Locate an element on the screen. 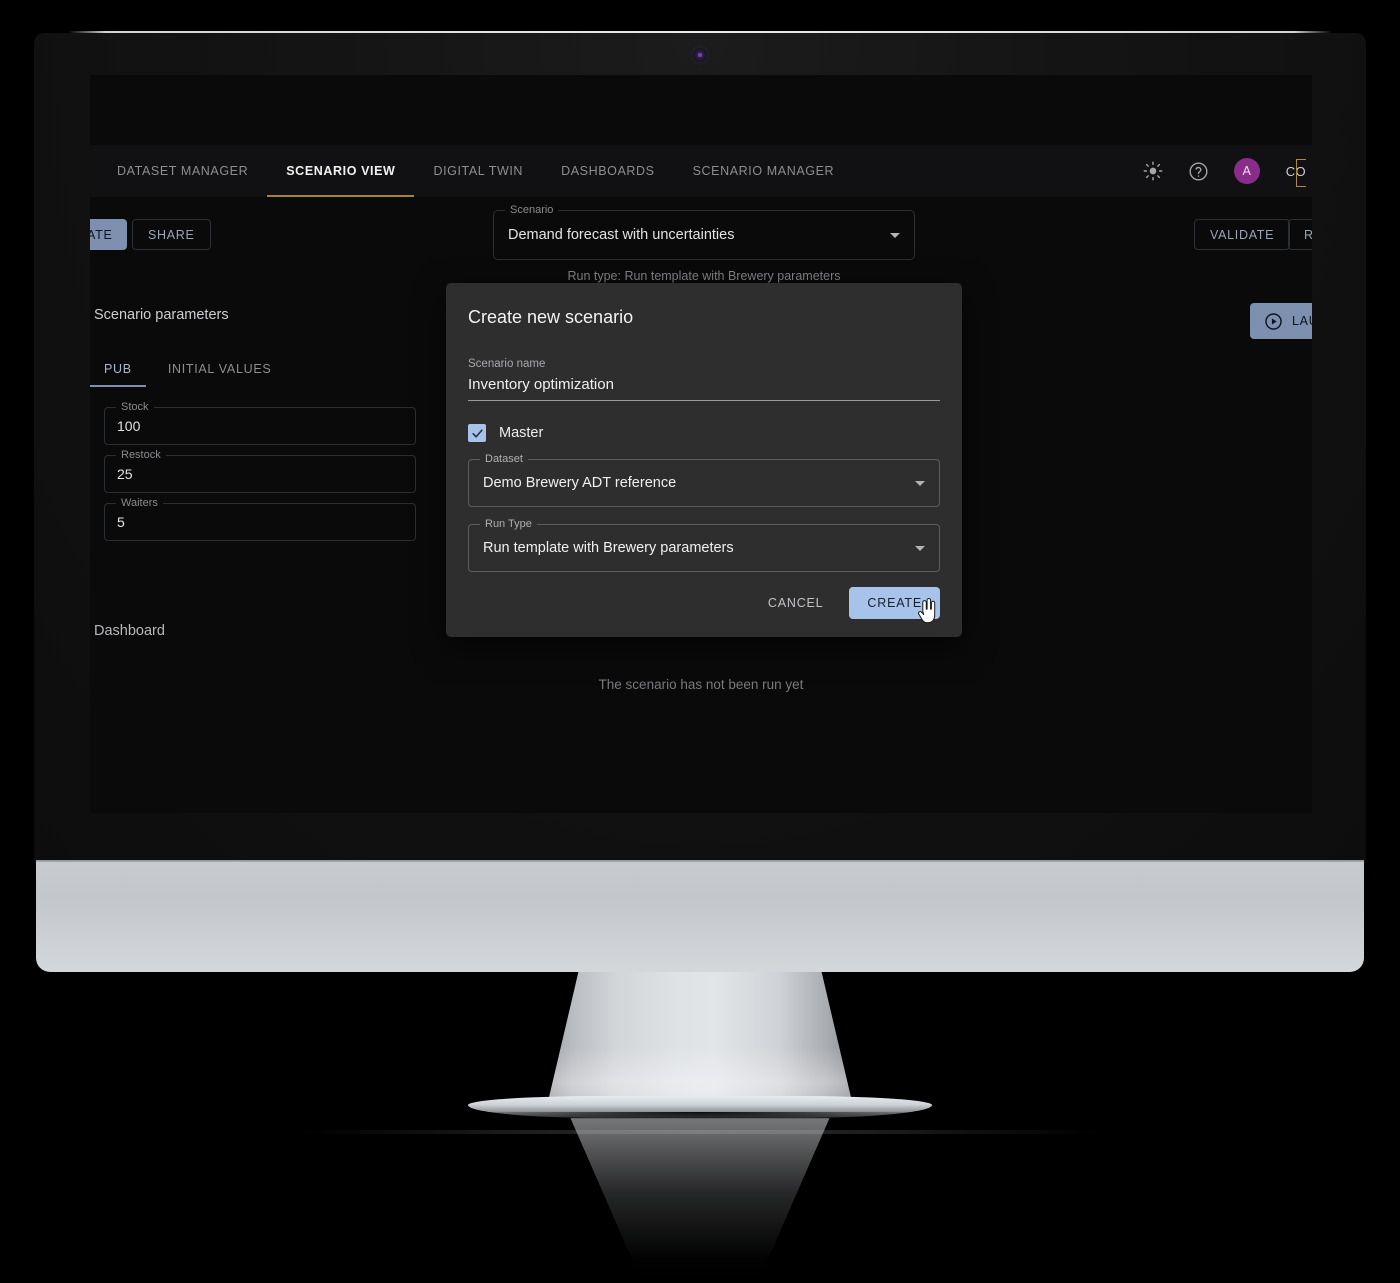  reset-button: RE is located at coordinates (1300, 234).